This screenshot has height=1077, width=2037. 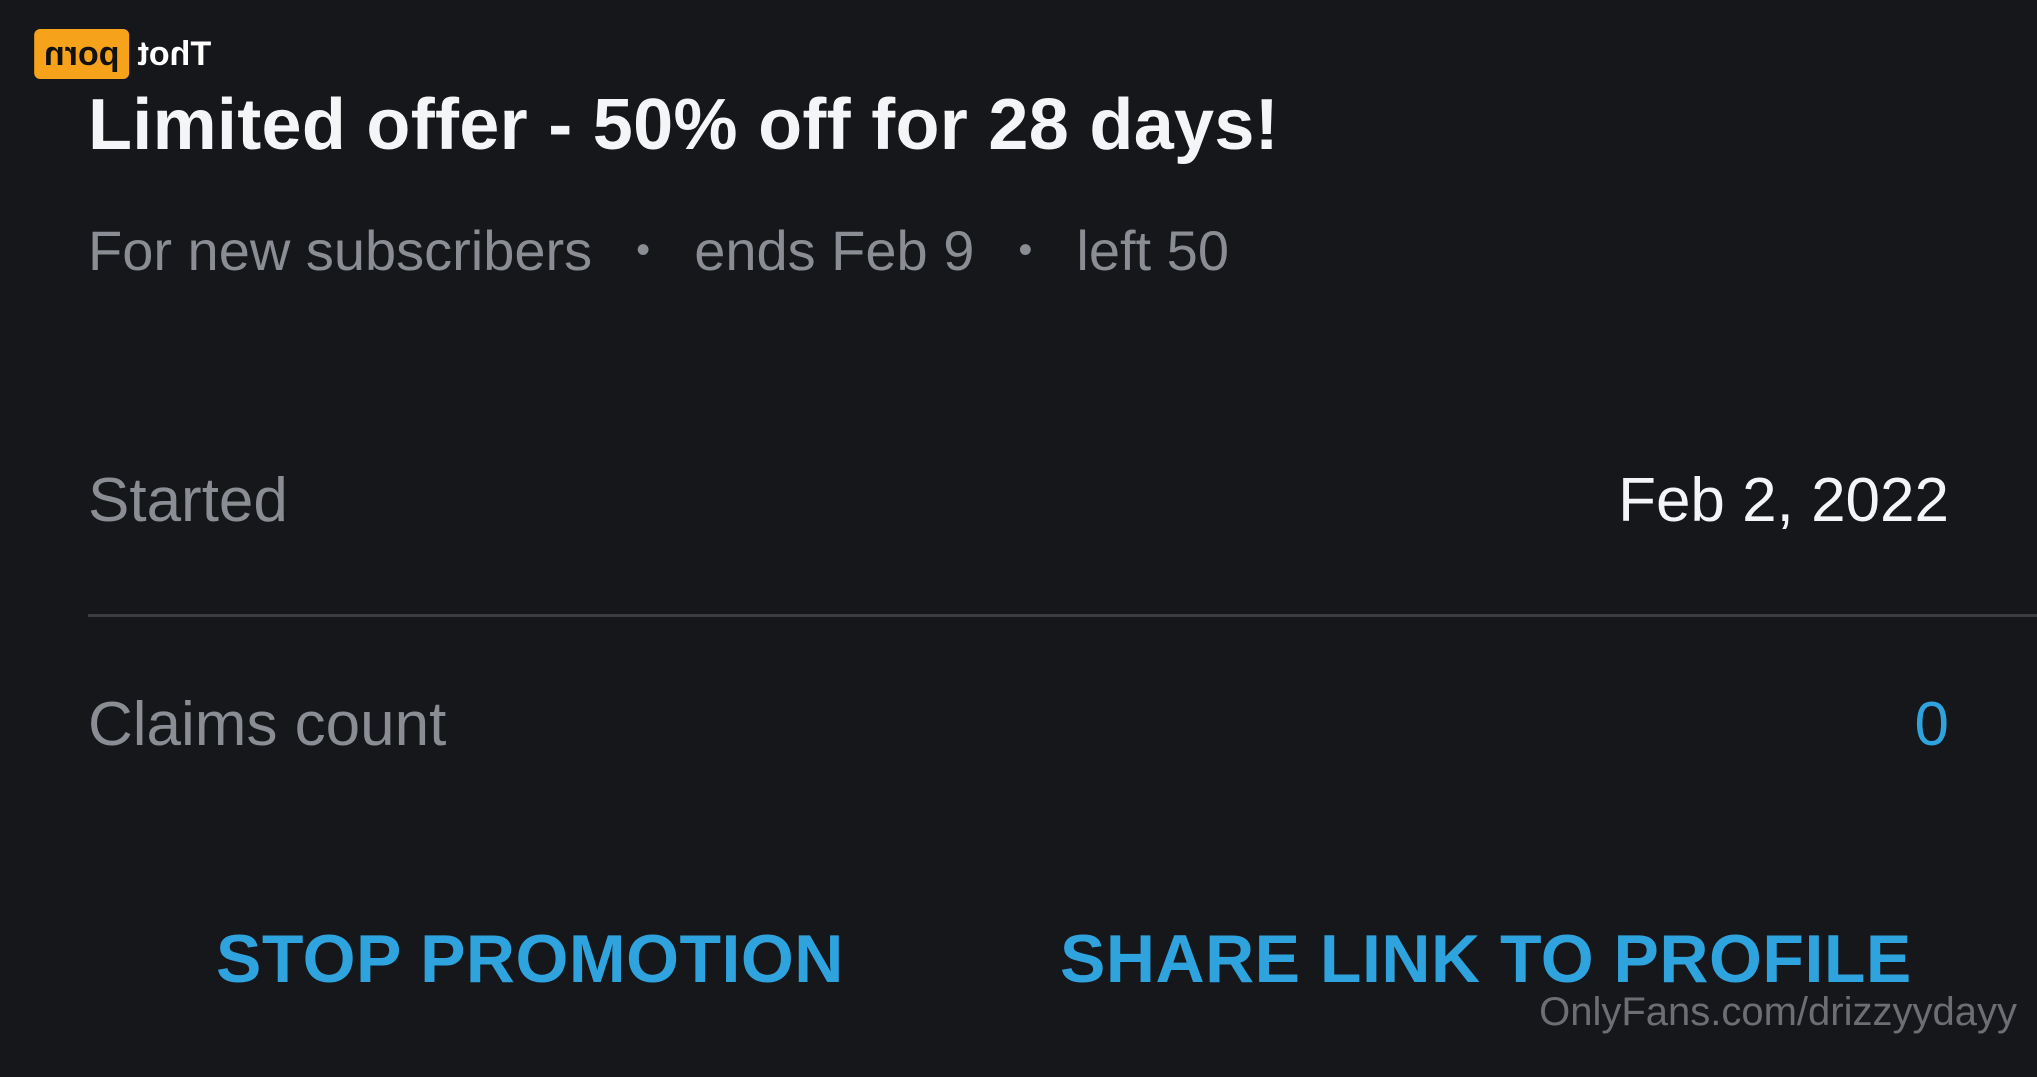 What do you see at coordinates (1018, 724) in the screenshot?
I see `claims-row: Claims count 0` at bounding box center [1018, 724].